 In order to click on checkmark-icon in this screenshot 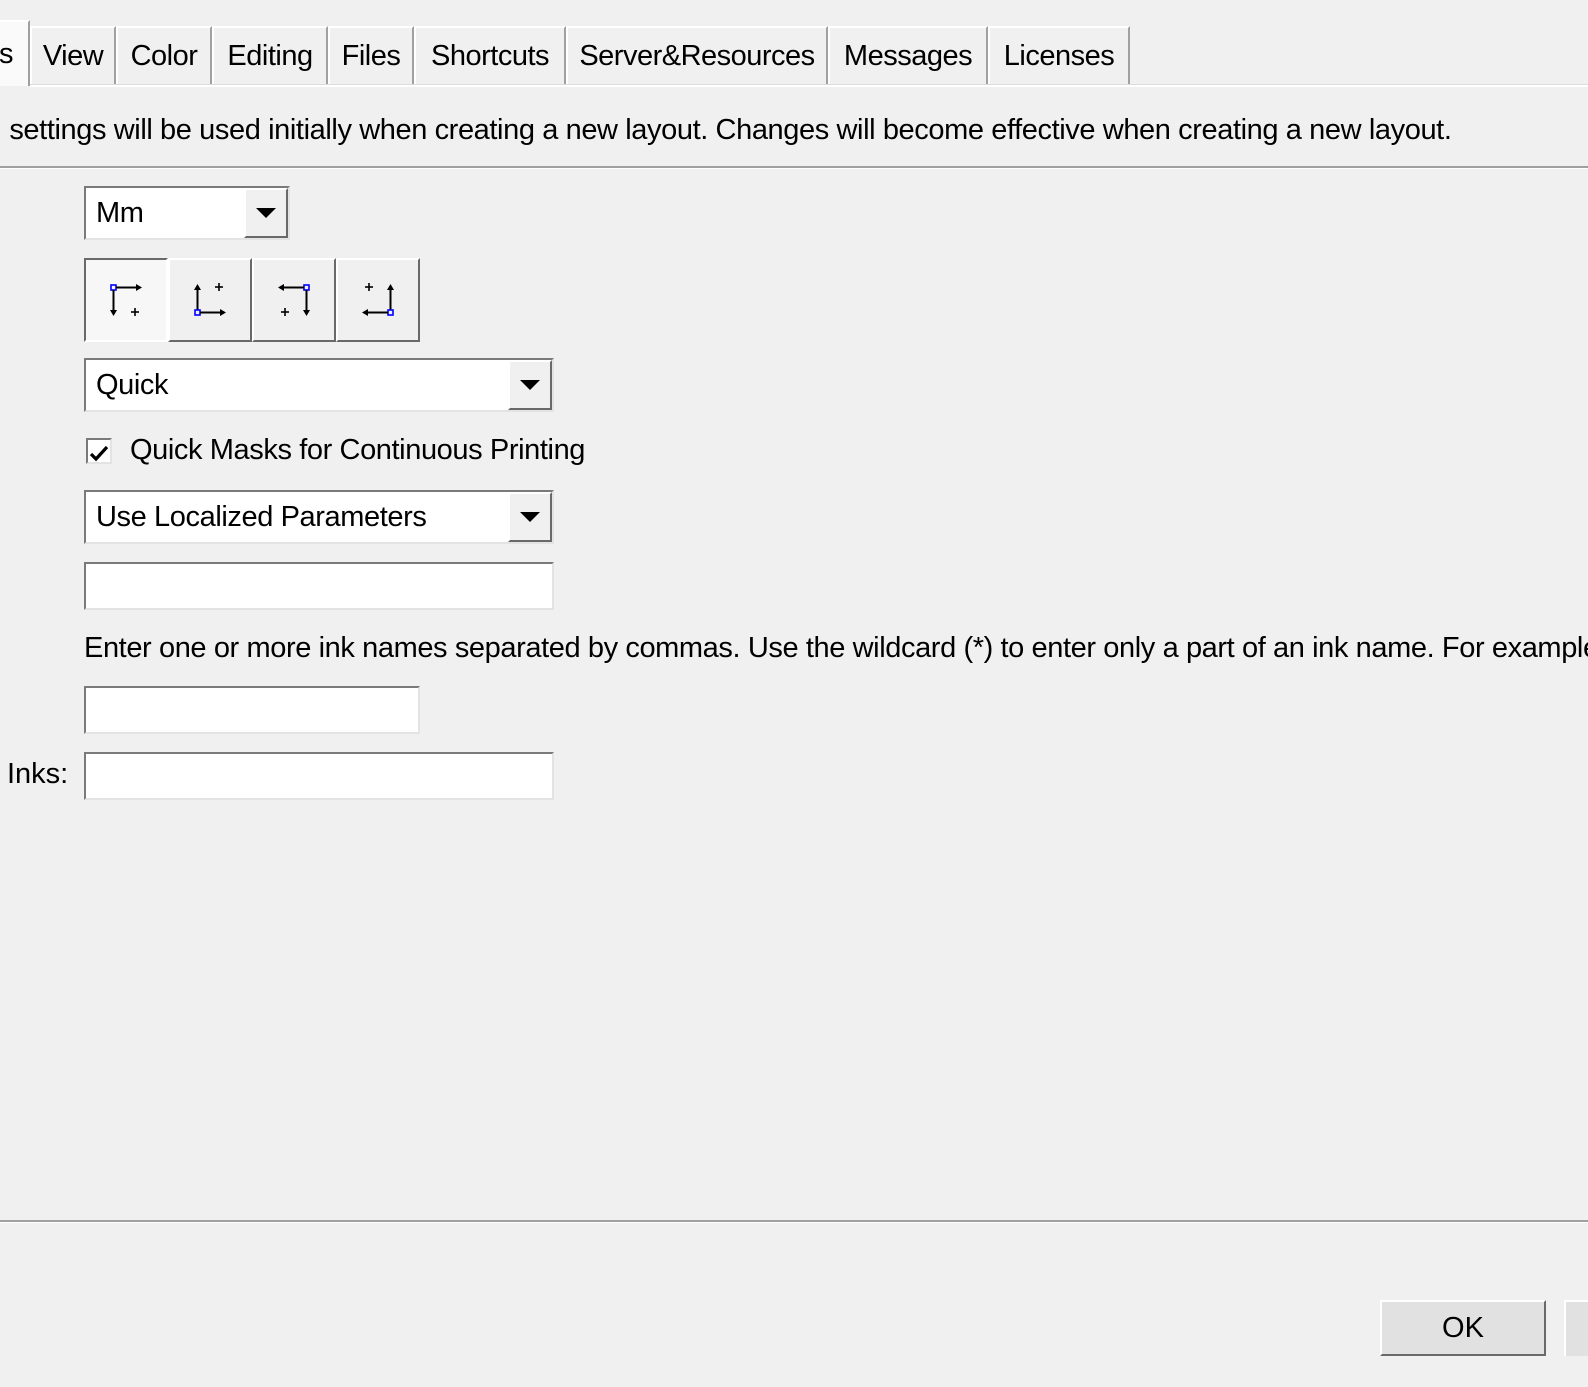, I will do `click(99, 453)`.